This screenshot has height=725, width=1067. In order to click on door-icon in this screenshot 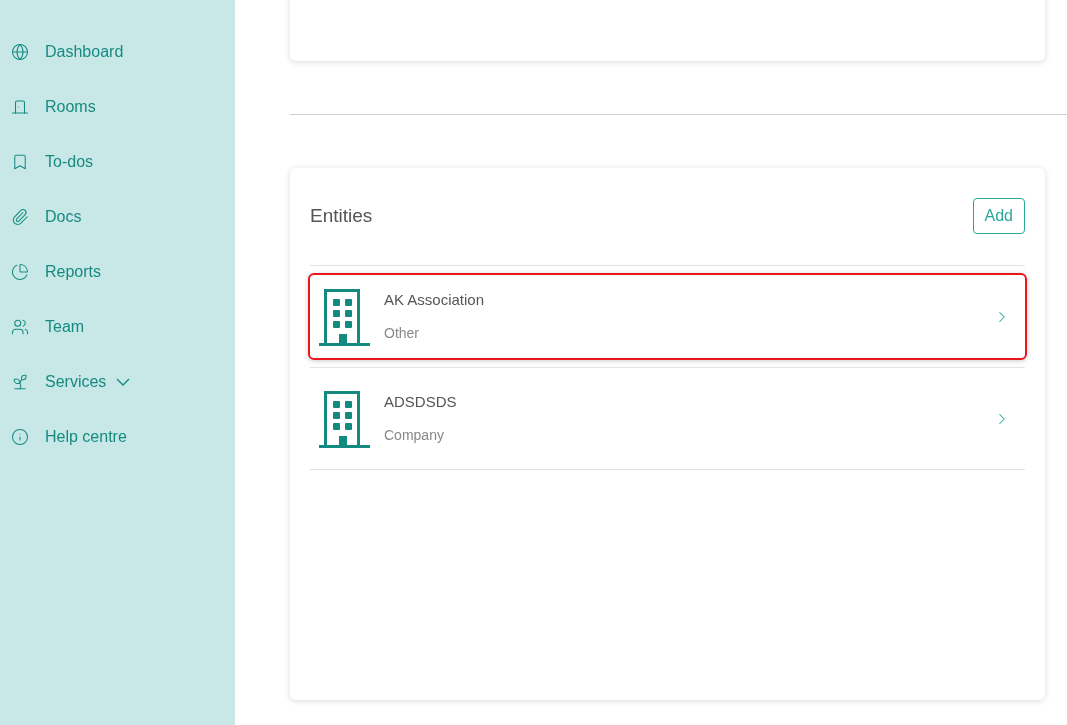, I will do `click(20, 106)`.